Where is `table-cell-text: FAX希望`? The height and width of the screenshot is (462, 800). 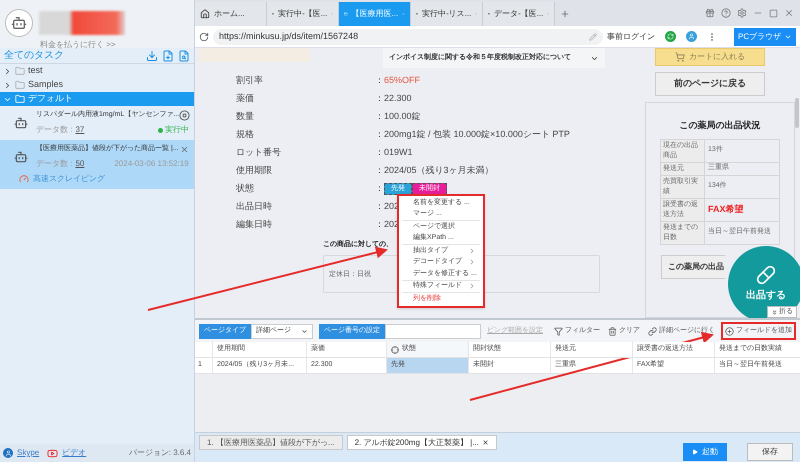
table-cell-text: FAX希望 is located at coordinates (726, 209).